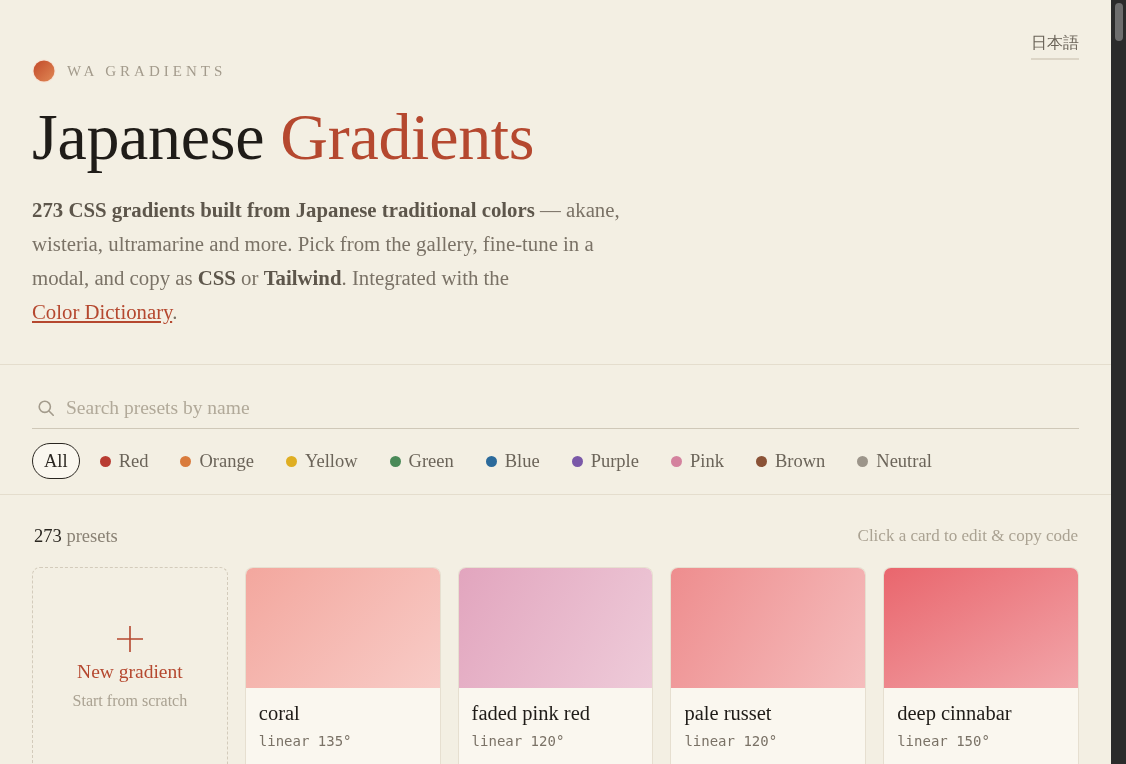  Describe the element at coordinates (1055, 46) in the screenshot. I see `language-link: 日本語` at that location.